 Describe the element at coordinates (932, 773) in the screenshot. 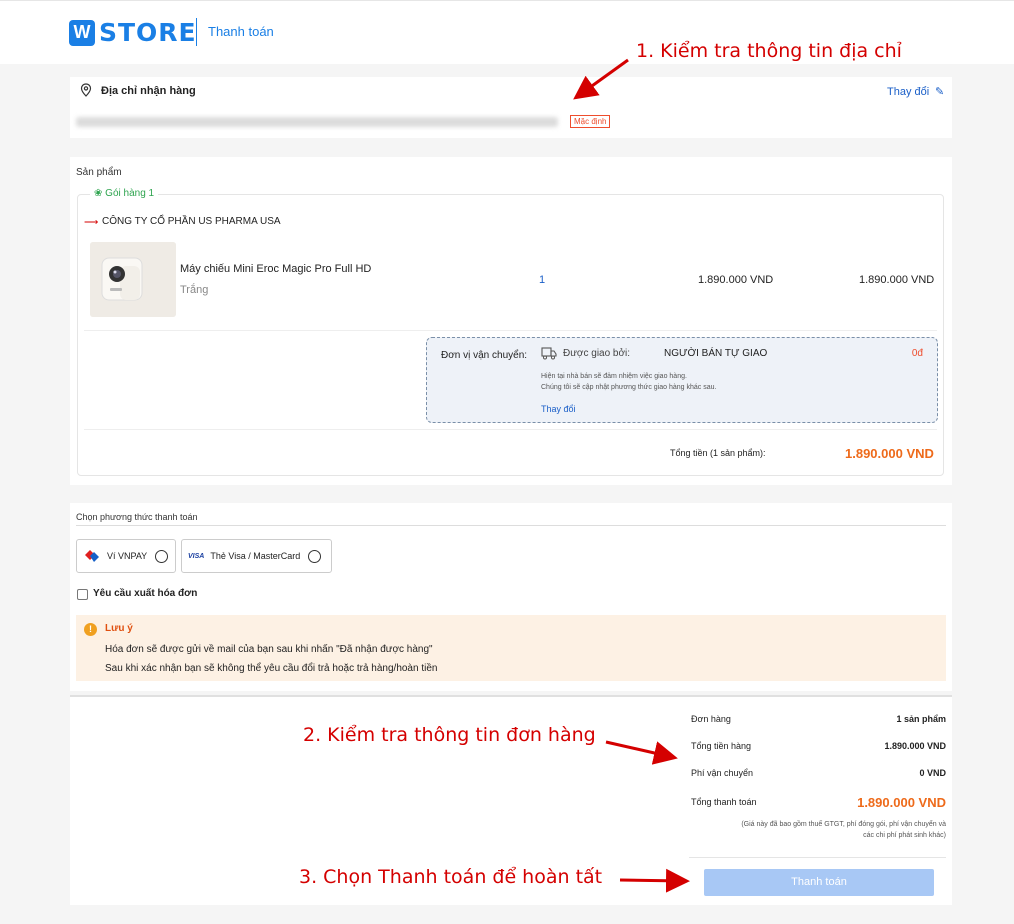

I see `shipping-fee-value: 0 VND` at that location.